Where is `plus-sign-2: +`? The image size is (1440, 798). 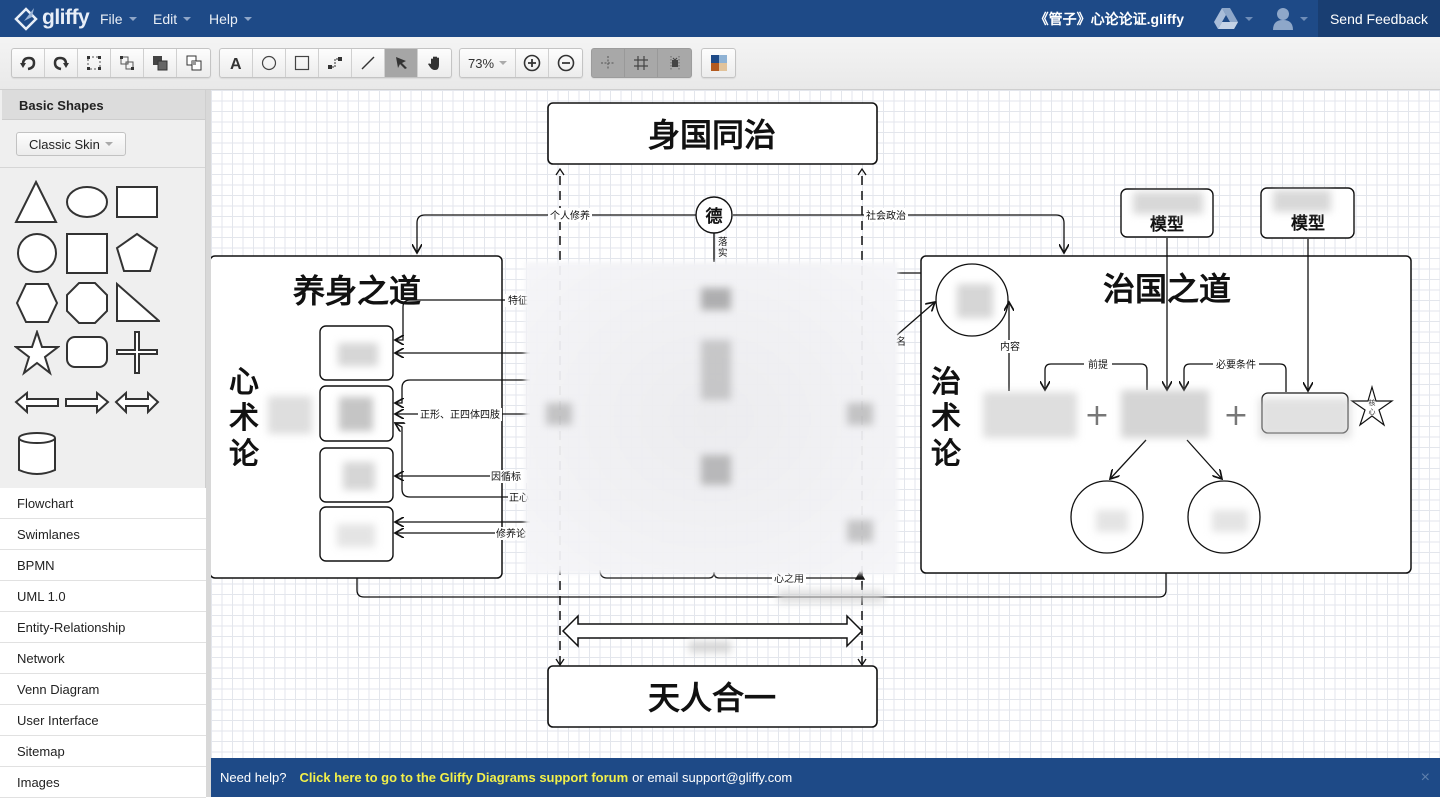
plus-sign-2: + is located at coordinates (1235, 415).